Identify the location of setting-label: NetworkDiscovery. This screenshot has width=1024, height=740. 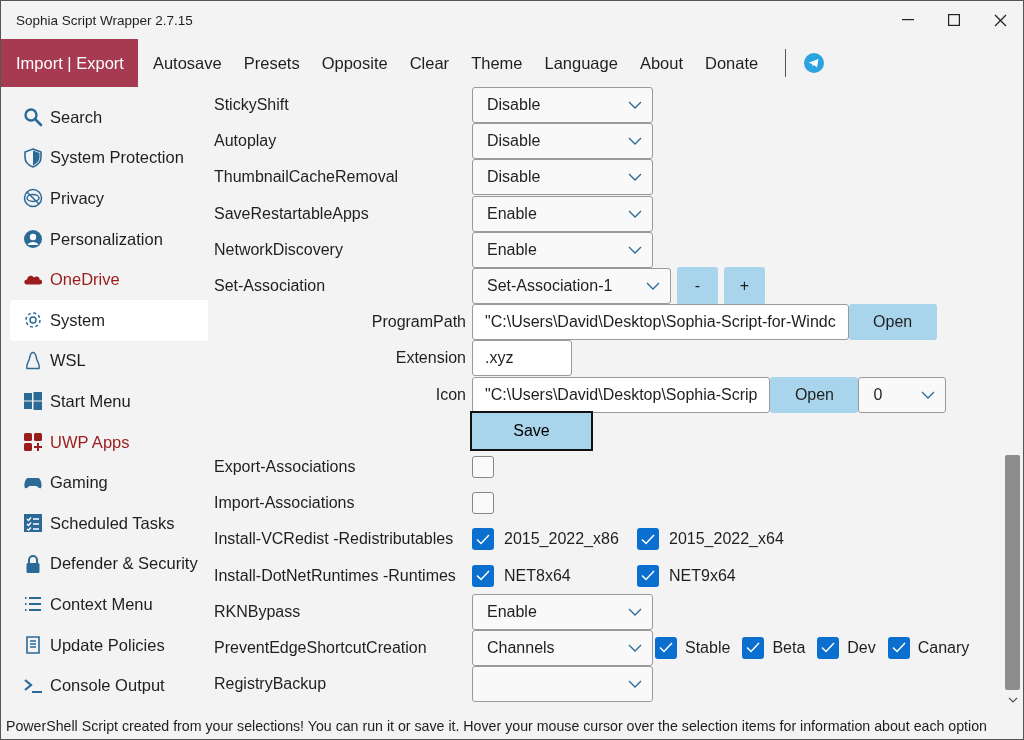
(279, 249).